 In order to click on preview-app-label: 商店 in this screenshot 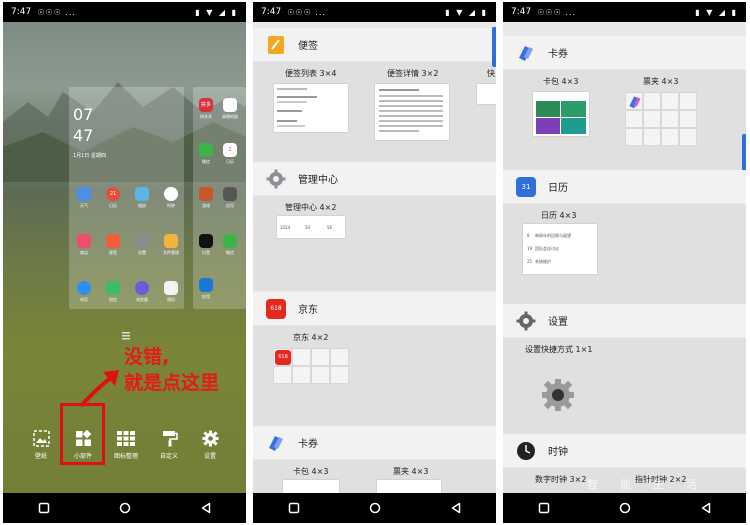, I will do `click(84, 252)`.